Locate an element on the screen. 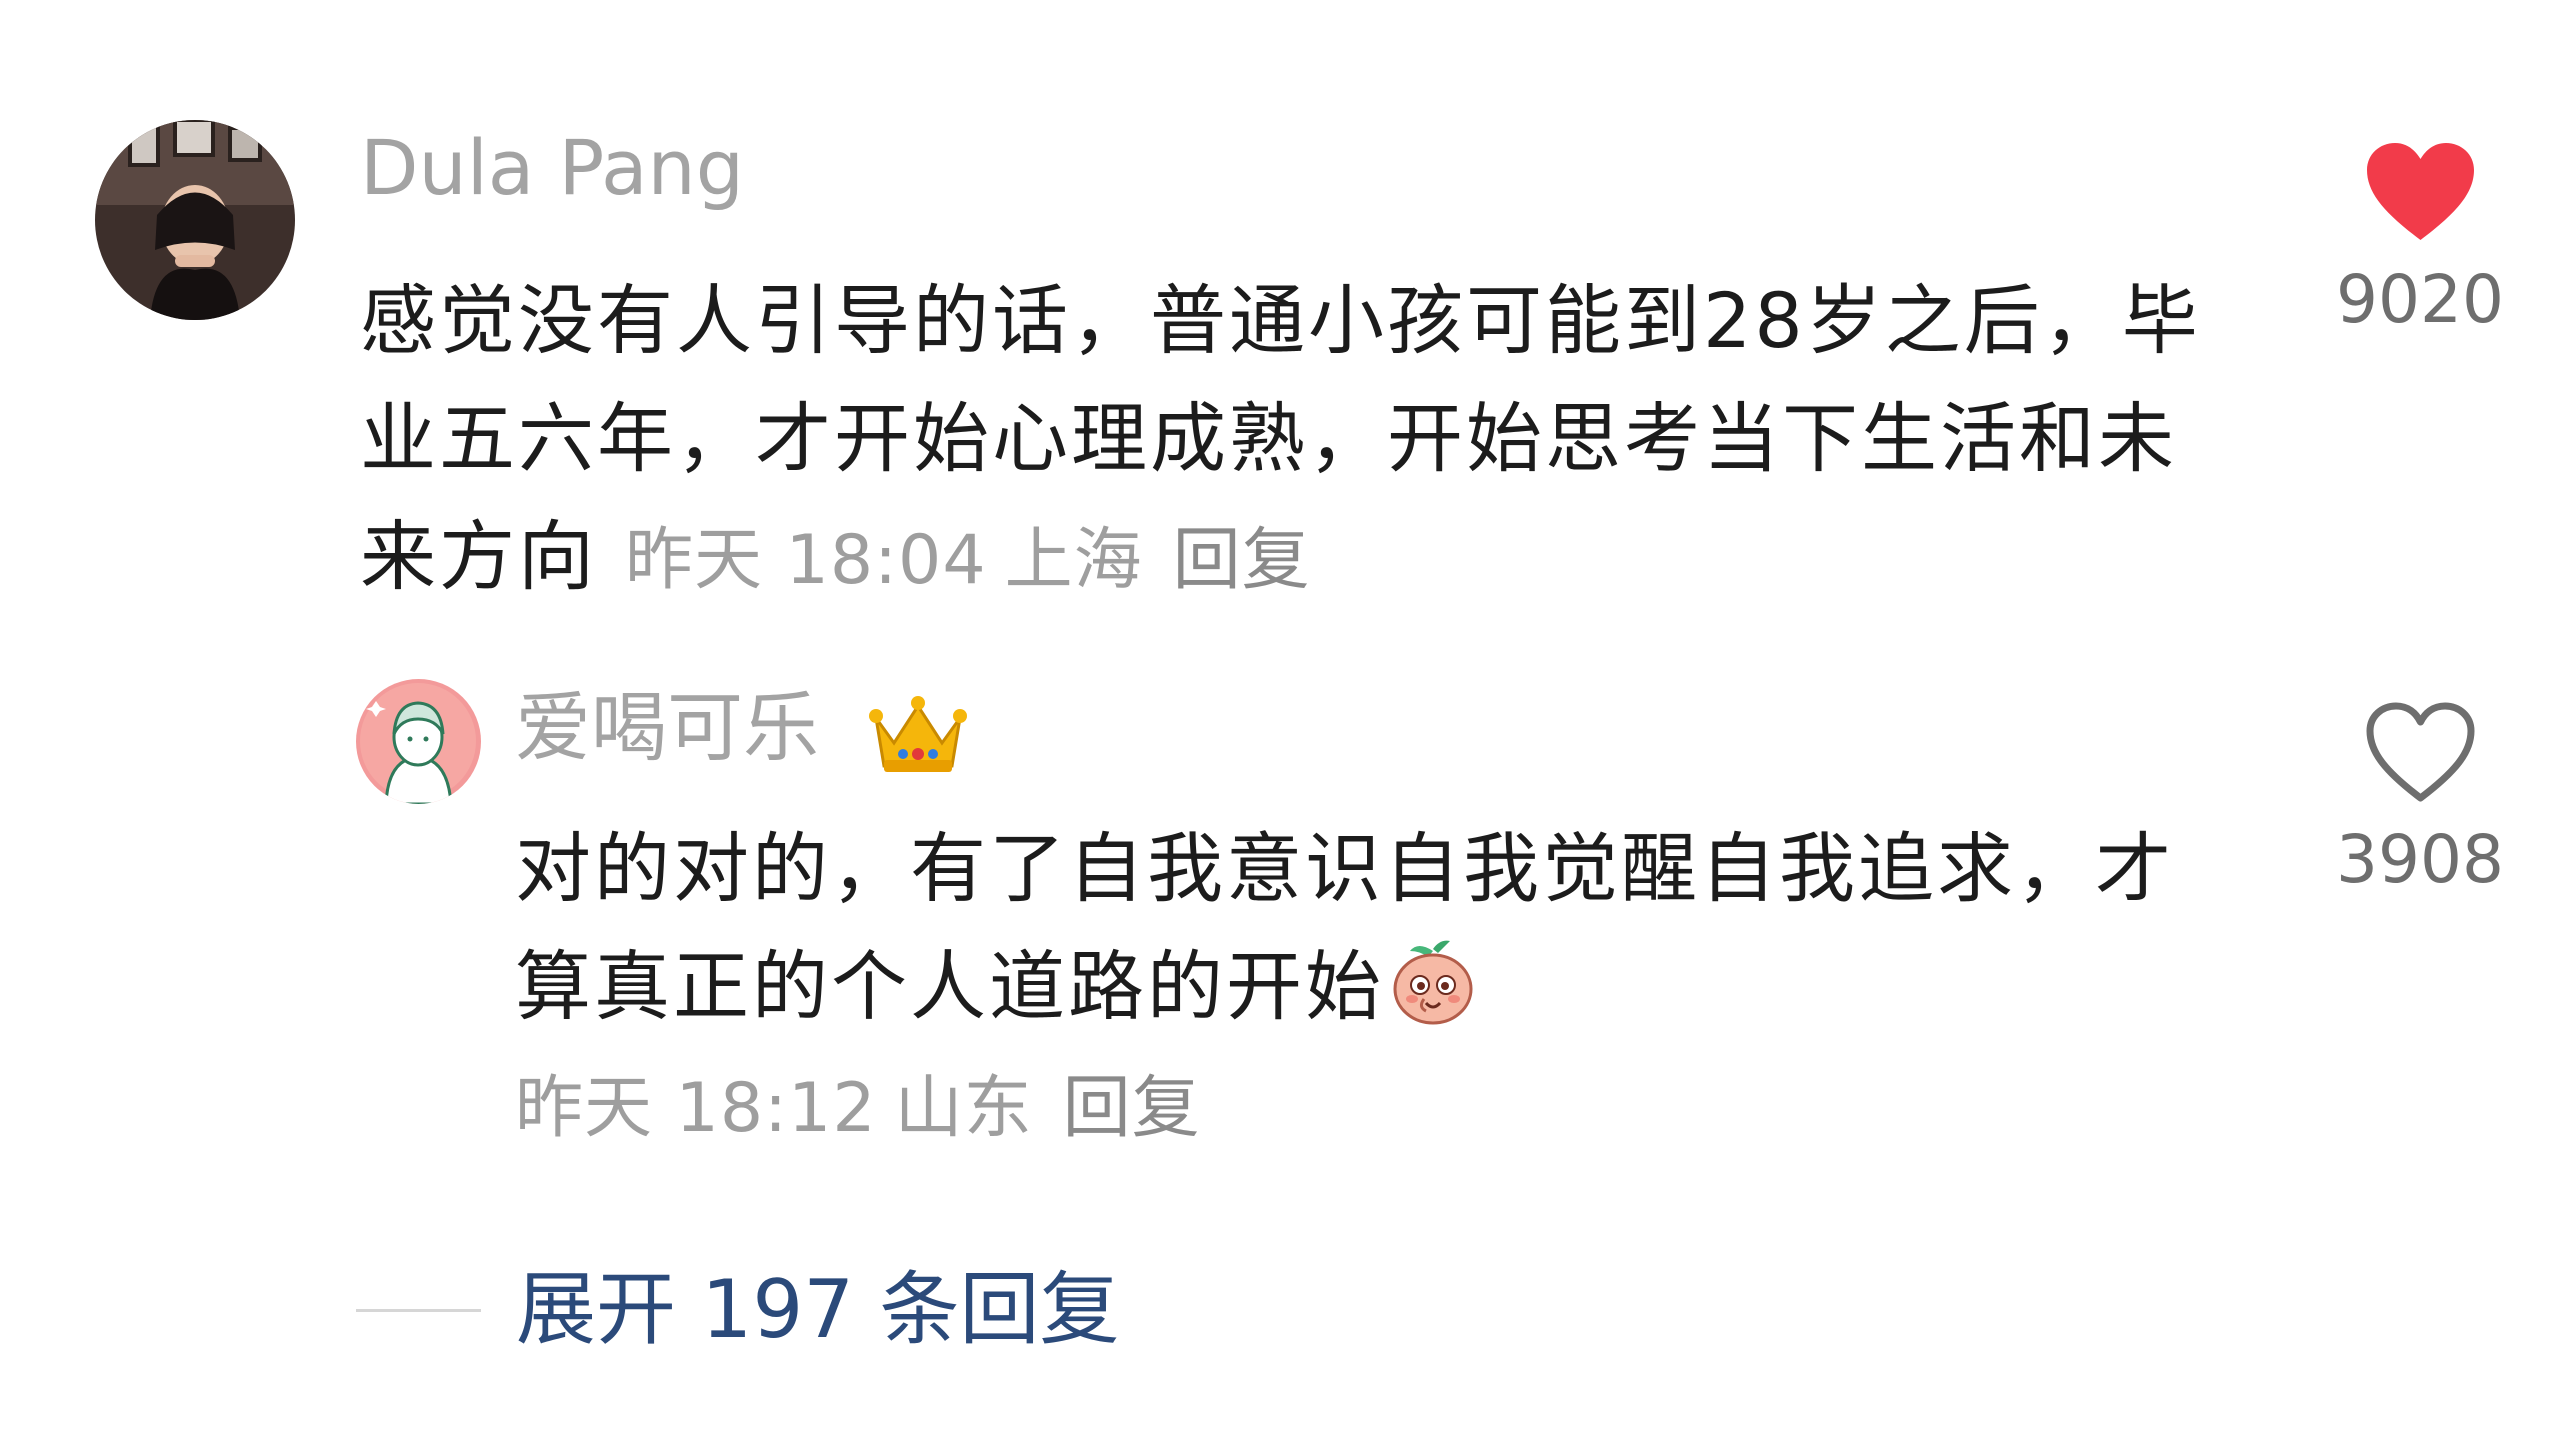 The width and height of the screenshot is (2560, 1435). reply-like-count: 3908 is located at coordinates (2420, 859).